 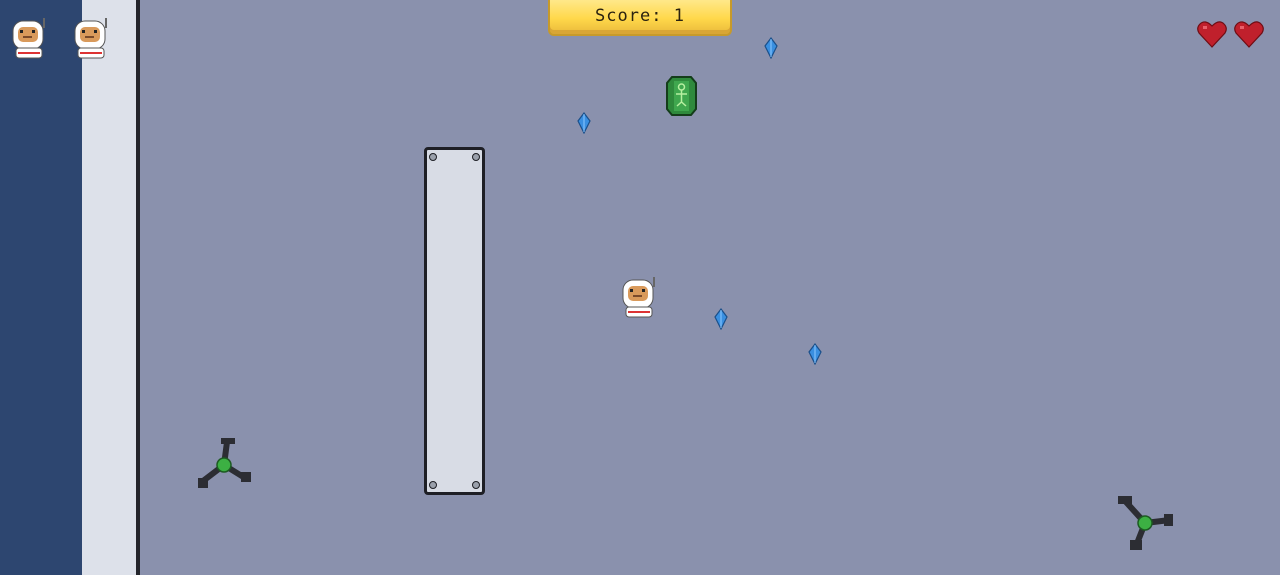 What do you see at coordinates (109, 287) in the screenshot?
I see `left-wall-light-panel` at bounding box center [109, 287].